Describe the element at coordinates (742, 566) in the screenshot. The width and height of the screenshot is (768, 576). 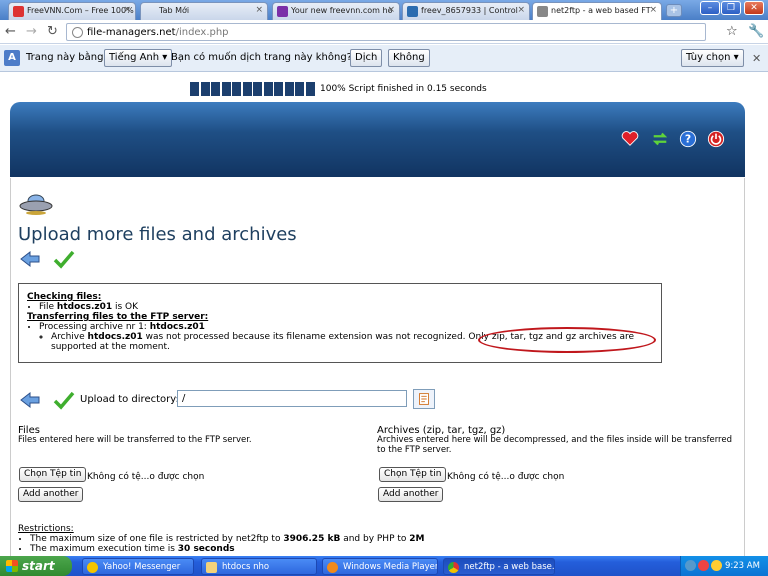
I see `clock: 9:23 AM` at that location.